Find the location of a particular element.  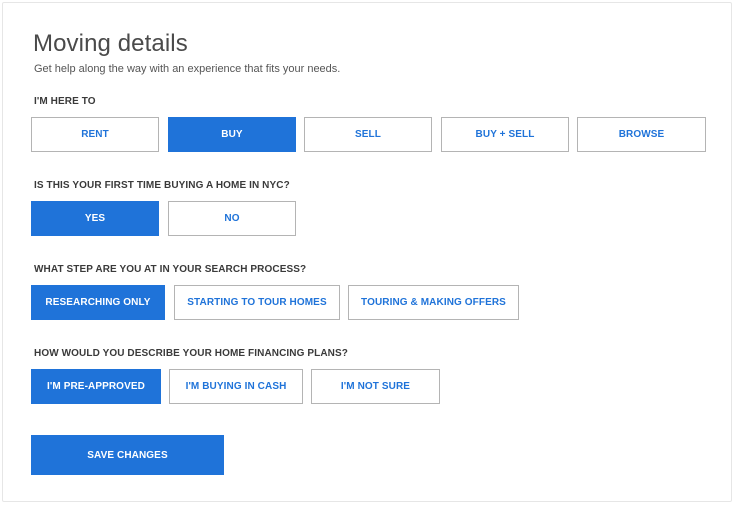

option-buy-sell-button: BUY + SELL is located at coordinates (505, 134).